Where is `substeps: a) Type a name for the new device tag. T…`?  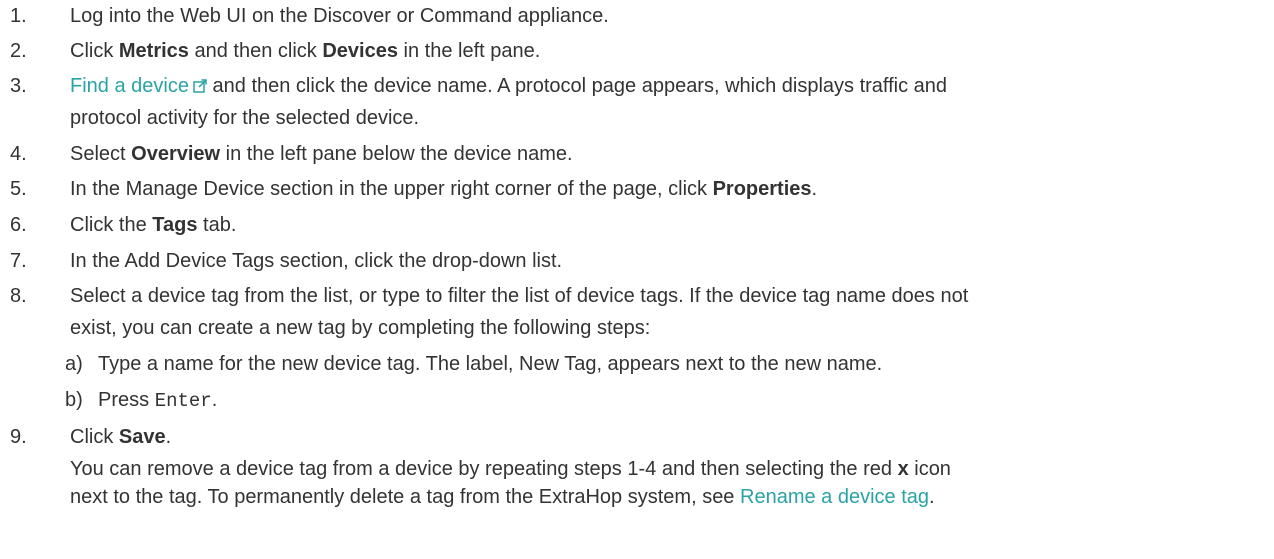
substeps: a) Type a name for the new device tag. T… is located at coordinates (637, 376).